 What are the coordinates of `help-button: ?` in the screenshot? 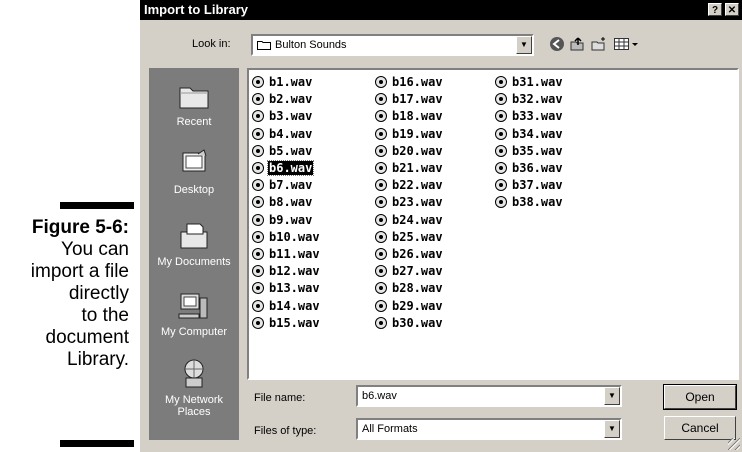 It's located at (715, 9).